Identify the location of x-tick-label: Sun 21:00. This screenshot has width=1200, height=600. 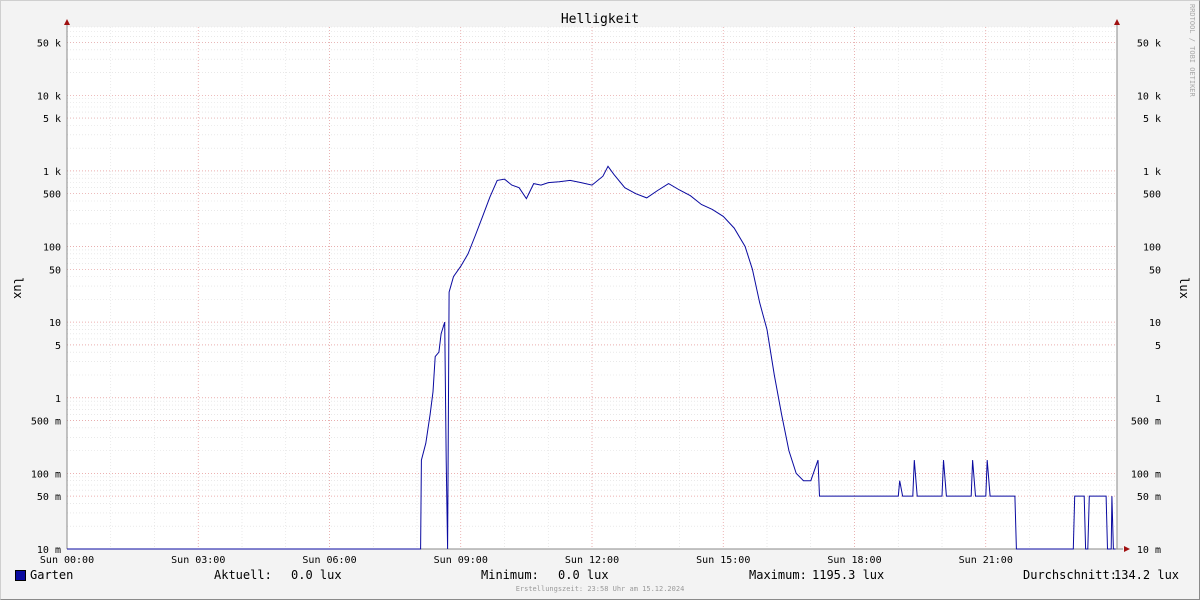
(986, 560).